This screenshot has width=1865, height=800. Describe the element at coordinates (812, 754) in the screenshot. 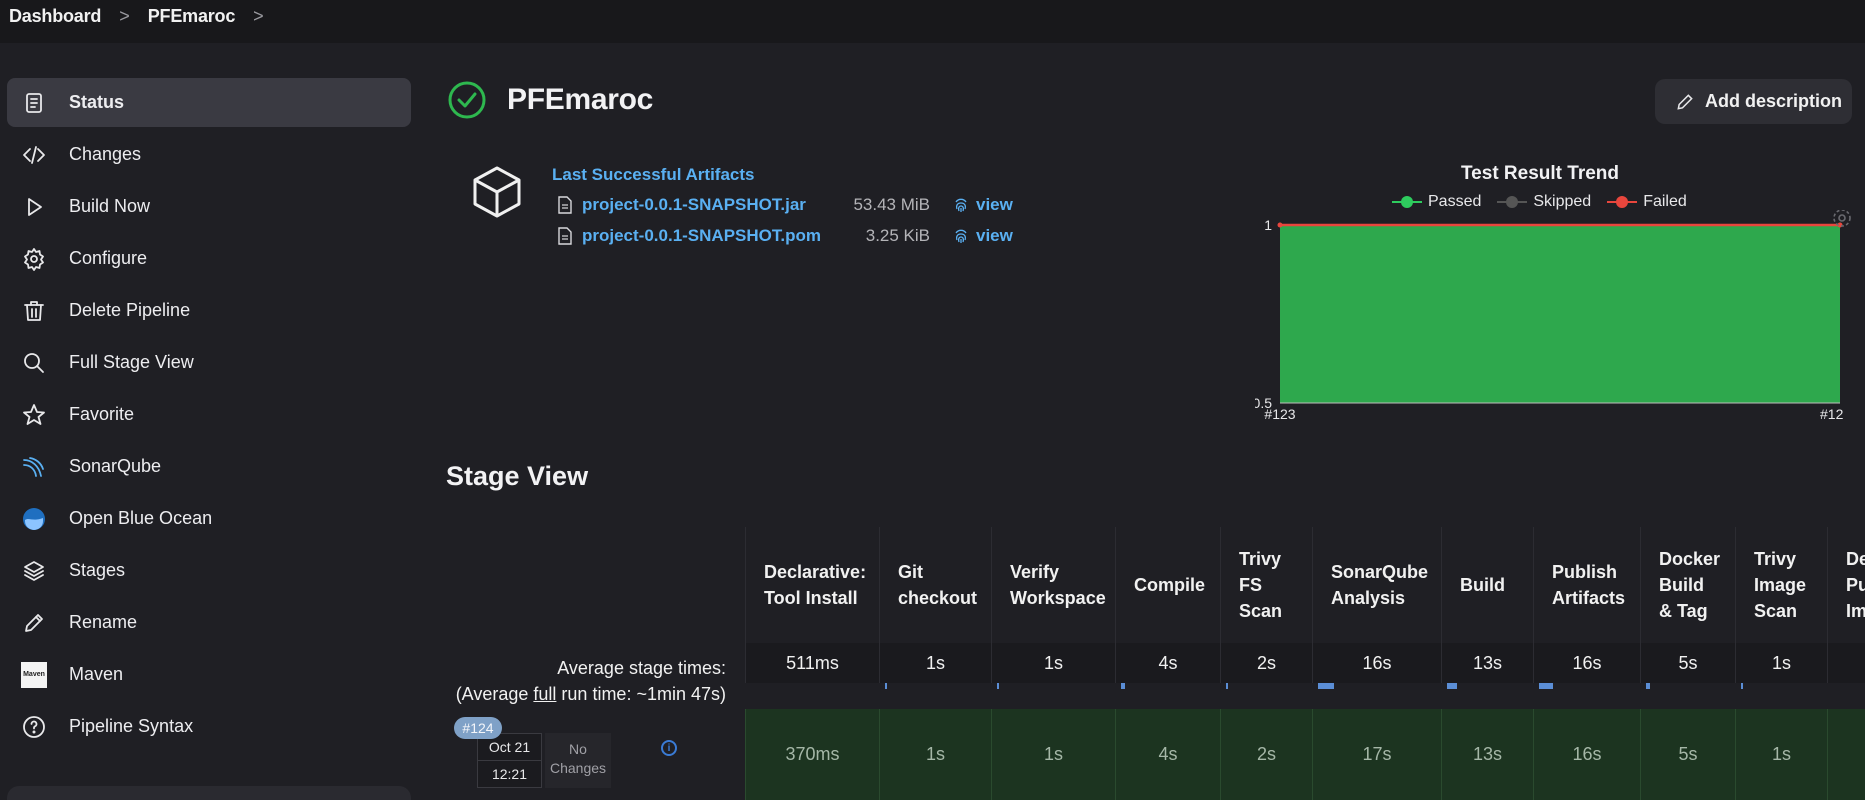

I see `stage-run-cell: 370ms` at that location.